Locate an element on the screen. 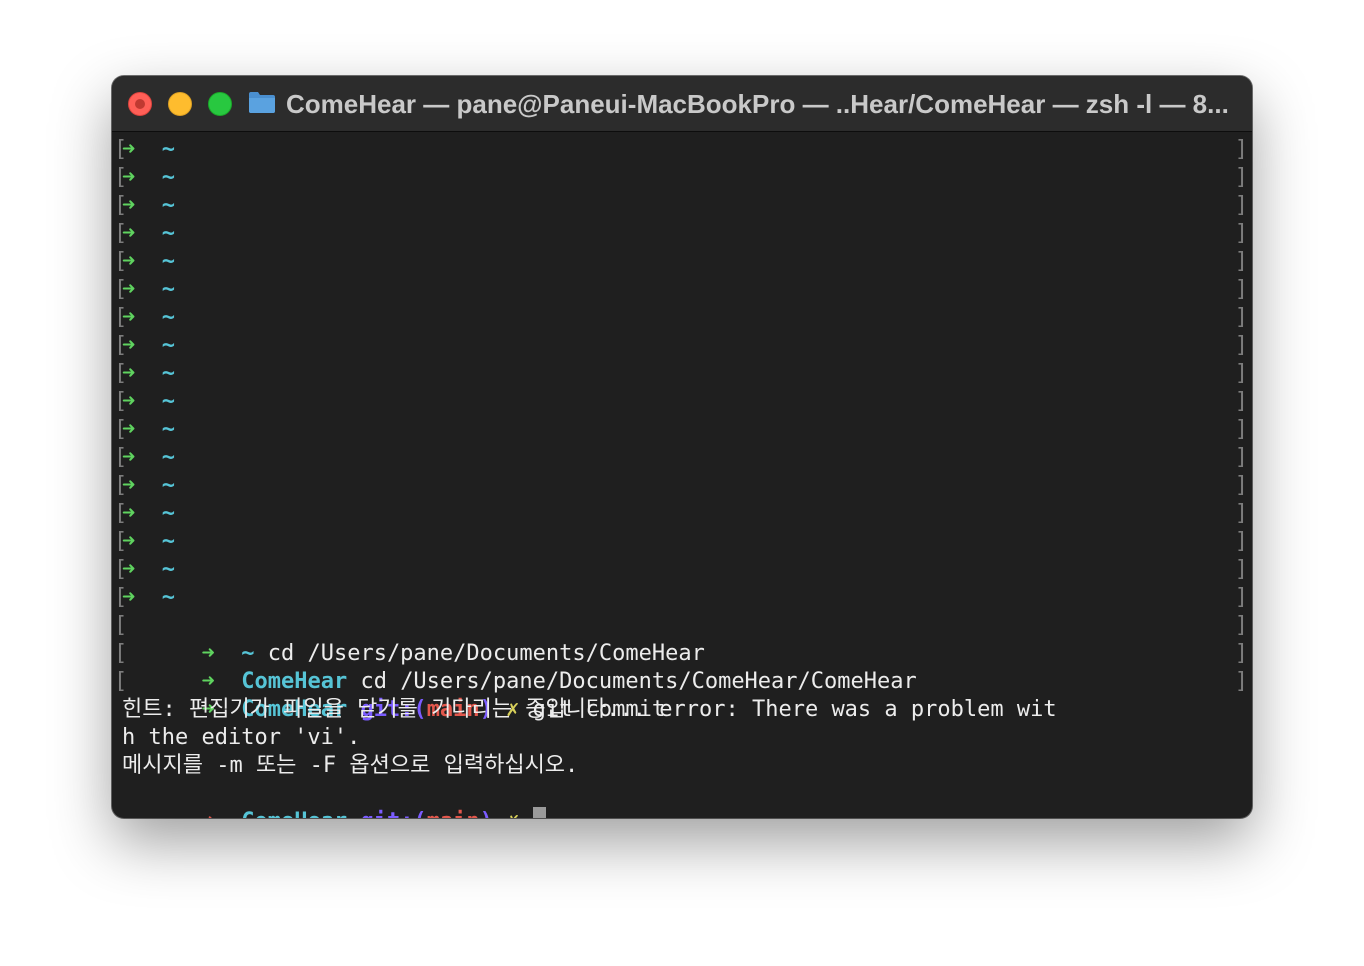 This screenshot has height=966, width=1364. close-icon is located at coordinates (140, 104).